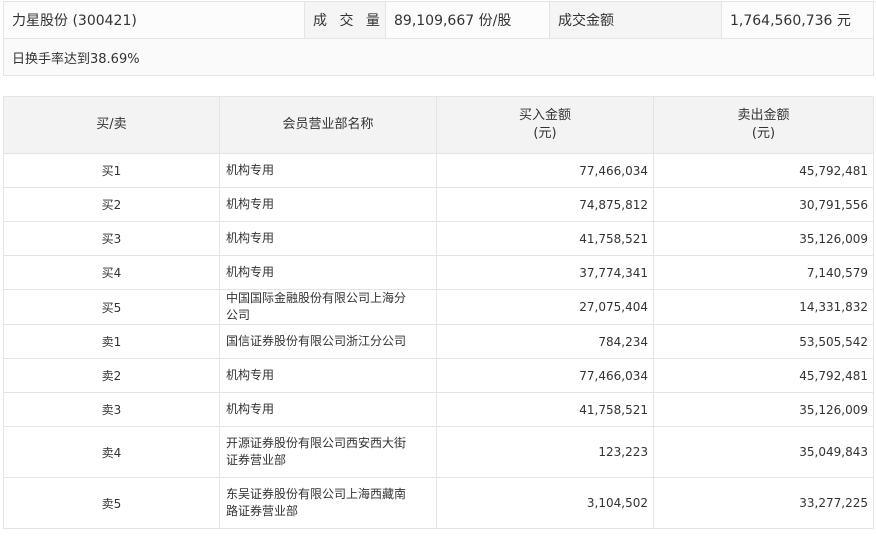  What do you see at coordinates (111, 452) in the screenshot?
I see `row-side: 卖4` at bounding box center [111, 452].